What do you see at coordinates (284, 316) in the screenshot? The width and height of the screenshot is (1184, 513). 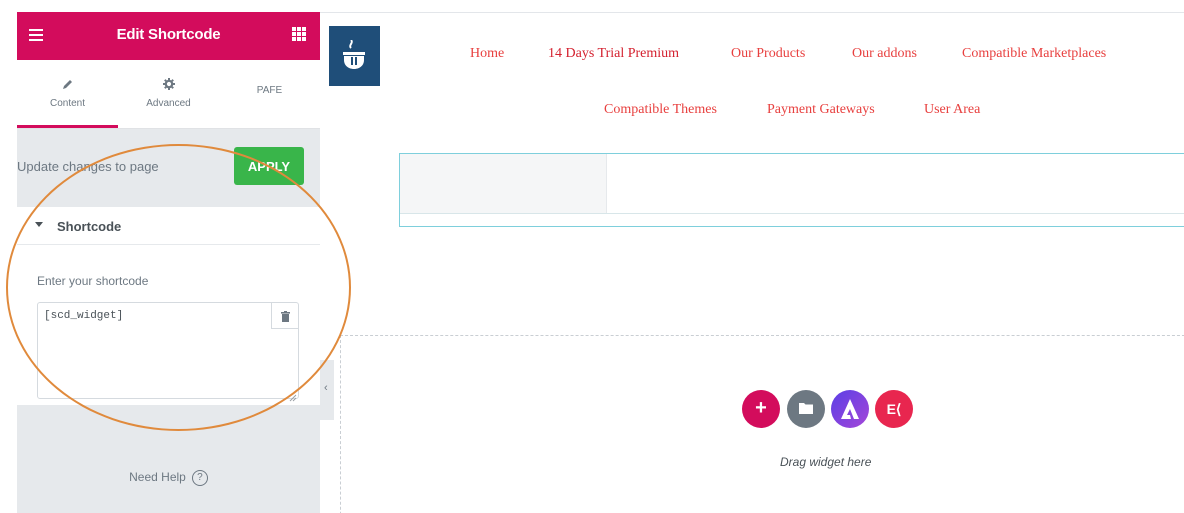 I see `trash-icon` at bounding box center [284, 316].